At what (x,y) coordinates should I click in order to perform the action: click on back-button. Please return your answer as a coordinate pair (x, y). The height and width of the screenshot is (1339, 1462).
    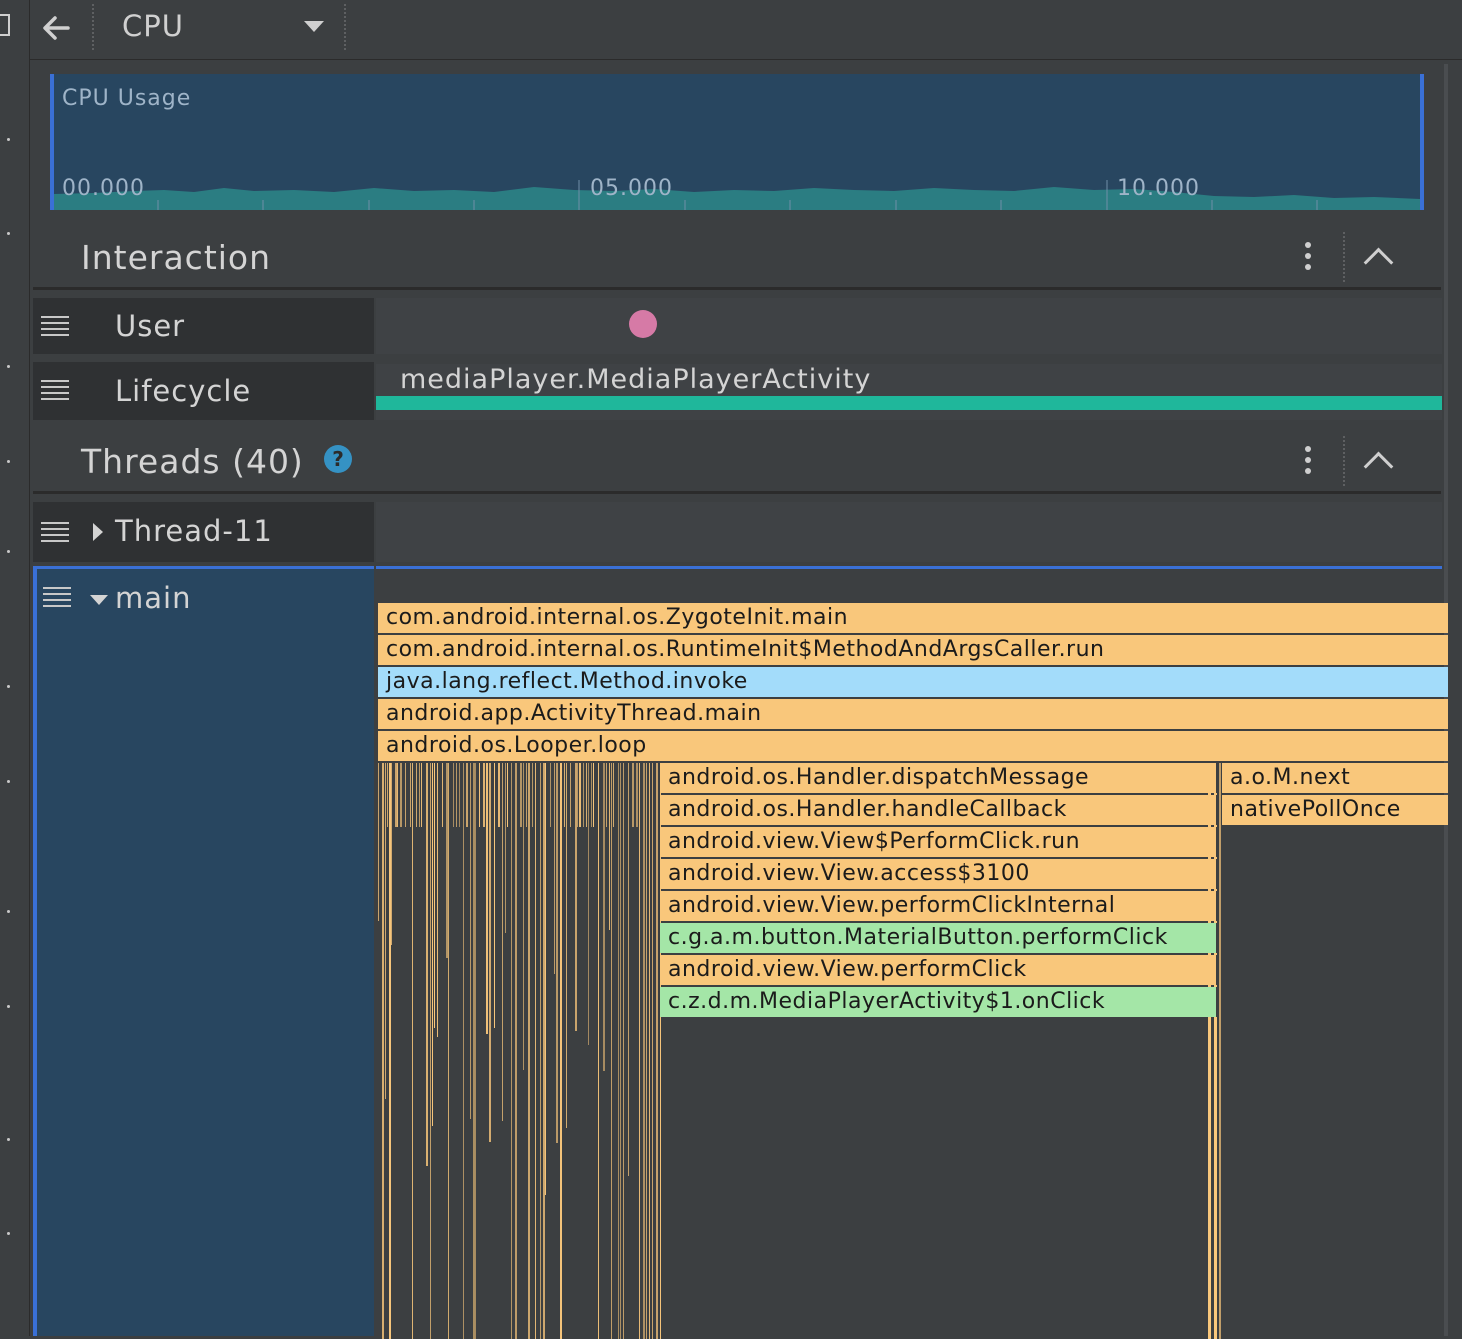
    Looking at the image, I should click on (58, 28).